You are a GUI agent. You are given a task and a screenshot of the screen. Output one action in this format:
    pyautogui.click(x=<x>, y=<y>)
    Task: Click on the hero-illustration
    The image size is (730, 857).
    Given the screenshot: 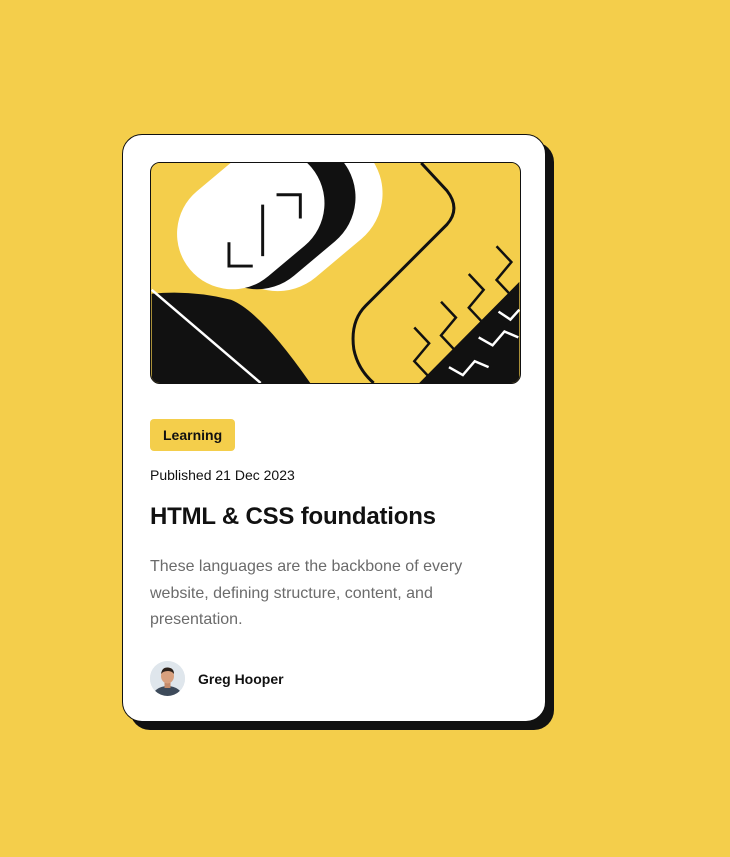 What is the action you would take?
    pyautogui.click(x=335, y=273)
    